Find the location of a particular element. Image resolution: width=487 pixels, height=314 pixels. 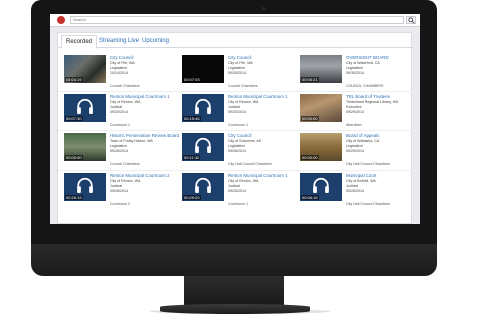

card-title: OVERSIGHT BOARD is located at coordinates (367, 57).